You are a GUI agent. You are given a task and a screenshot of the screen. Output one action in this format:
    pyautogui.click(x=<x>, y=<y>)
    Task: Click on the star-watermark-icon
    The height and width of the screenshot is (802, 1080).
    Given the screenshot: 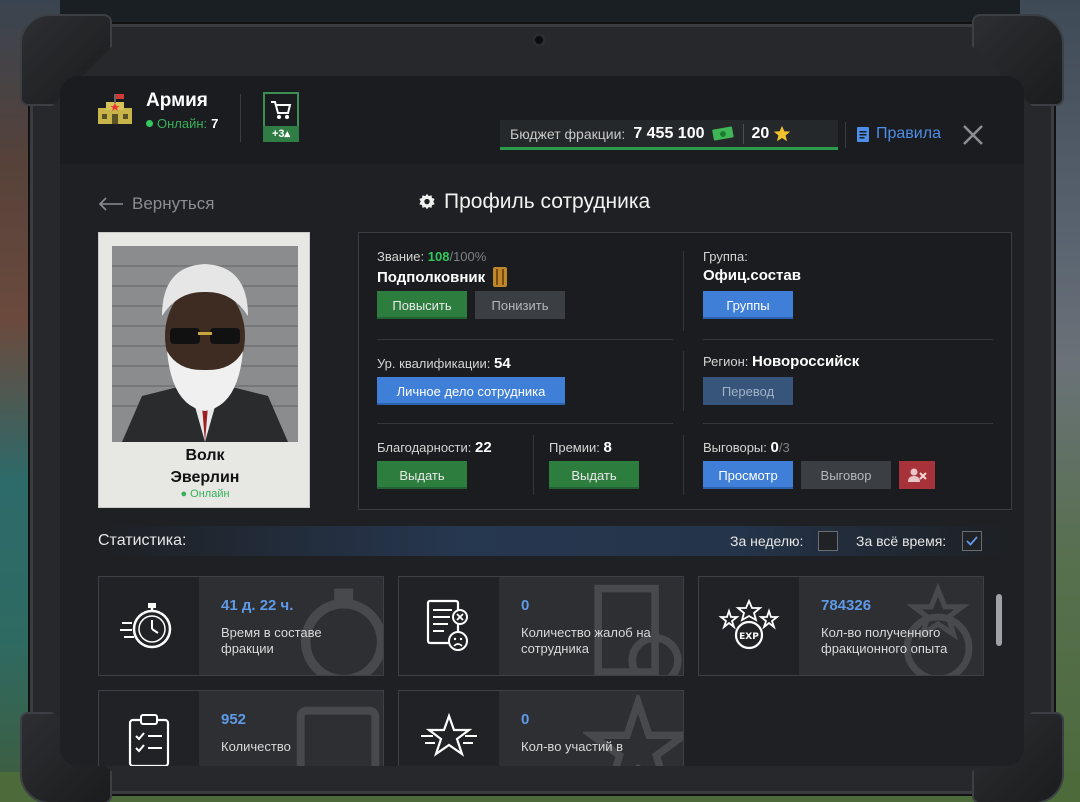 What is the action you would take?
    pyautogui.click(x=633, y=730)
    